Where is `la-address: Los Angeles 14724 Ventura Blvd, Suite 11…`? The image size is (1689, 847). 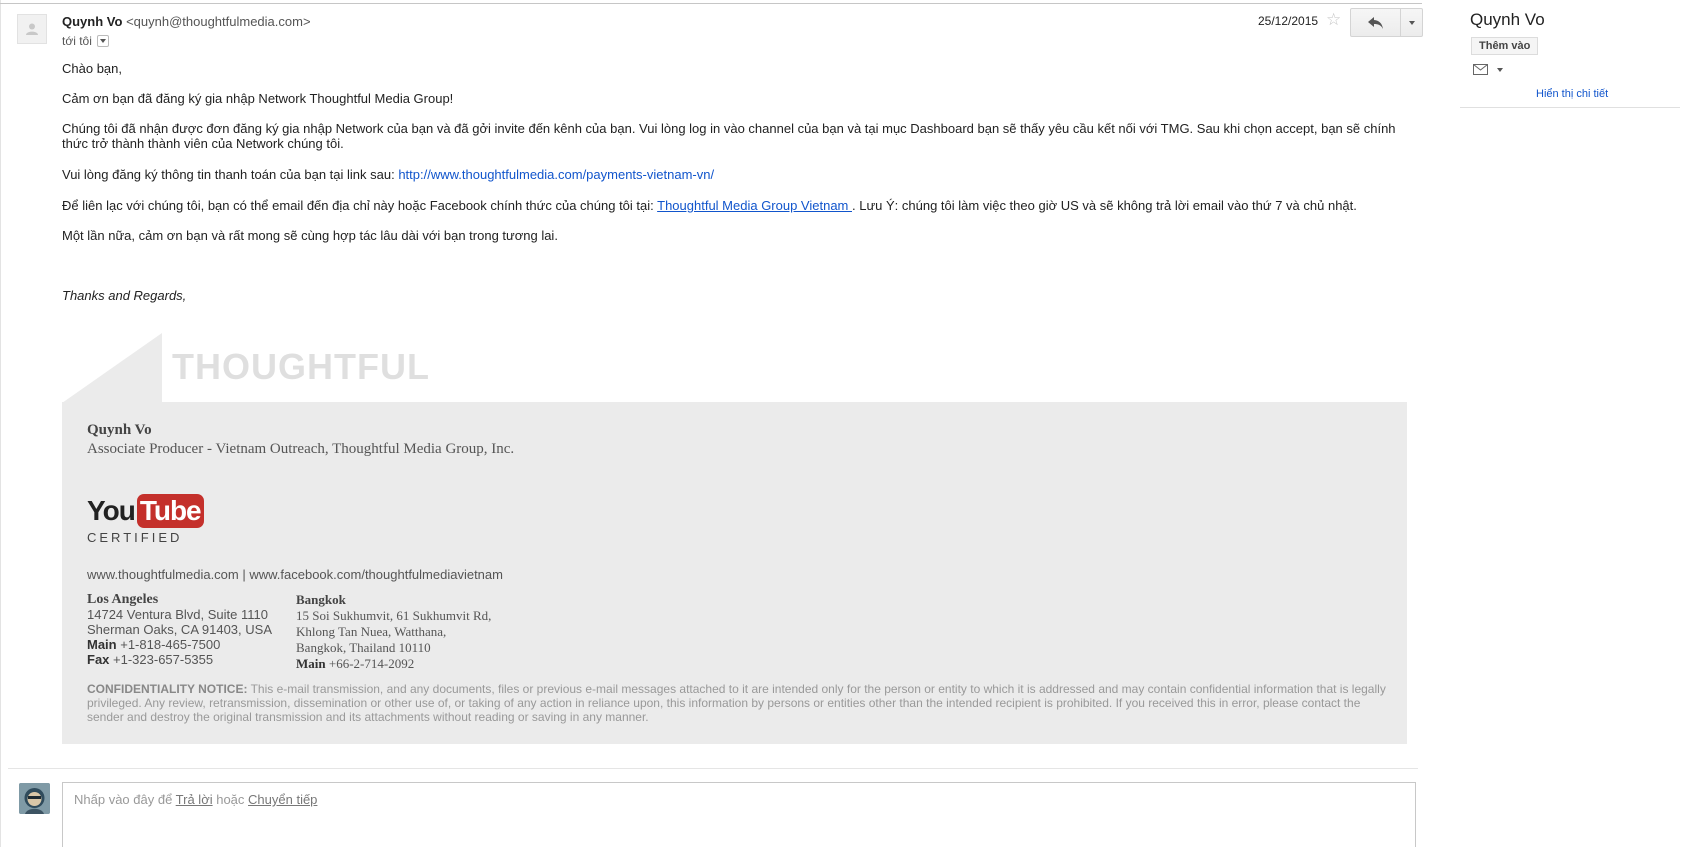
la-address: Los Angeles 14724 Ventura Blvd, Suite 11… is located at coordinates (179, 629).